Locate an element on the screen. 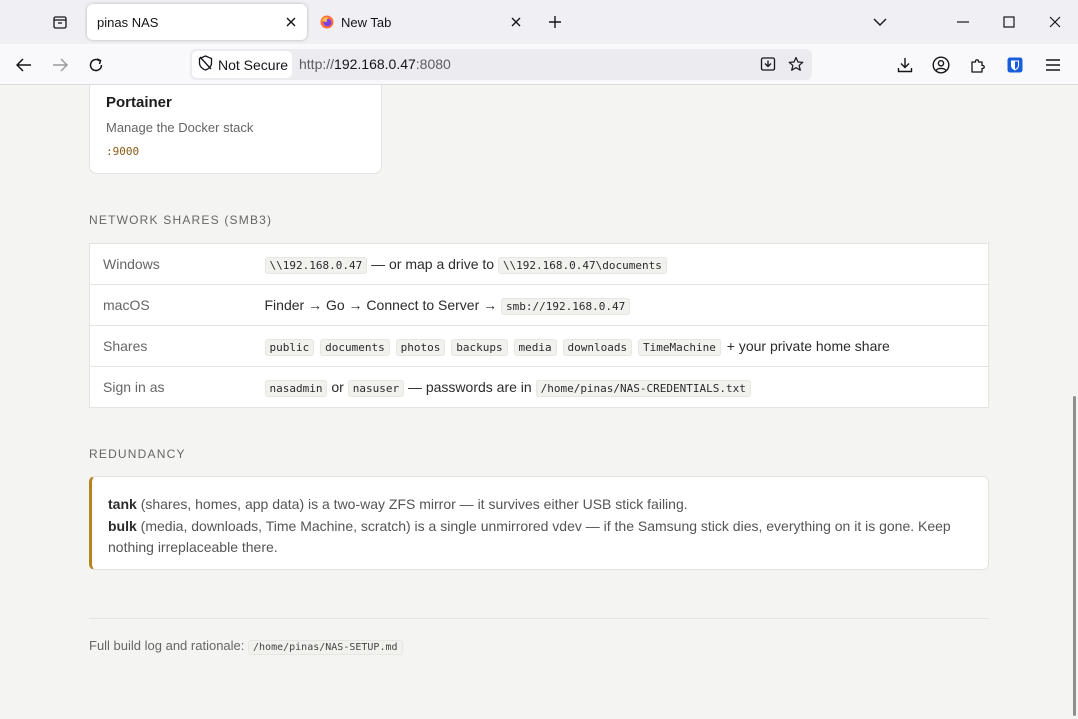 This screenshot has height=719, width=1078. navigation-toolbar: Not Secure http://192.168.0.47:8080 is located at coordinates (539, 64).